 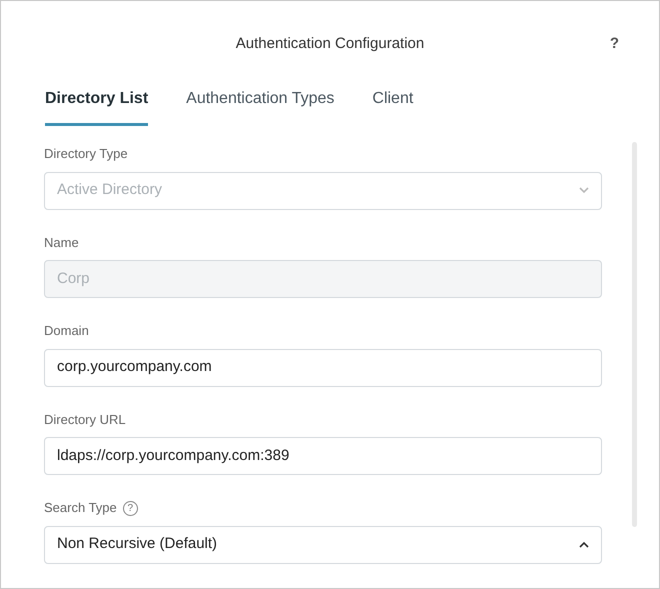 What do you see at coordinates (96, 106) in the screenshot?
I see `tab: Directory List` at bounding box center [96, 106].